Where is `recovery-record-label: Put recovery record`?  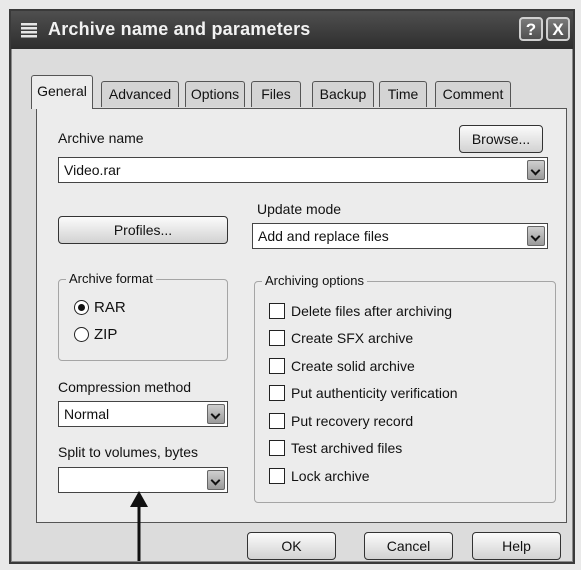
recovery-record-label: Put recovery record is located at coordinates (352, 421).